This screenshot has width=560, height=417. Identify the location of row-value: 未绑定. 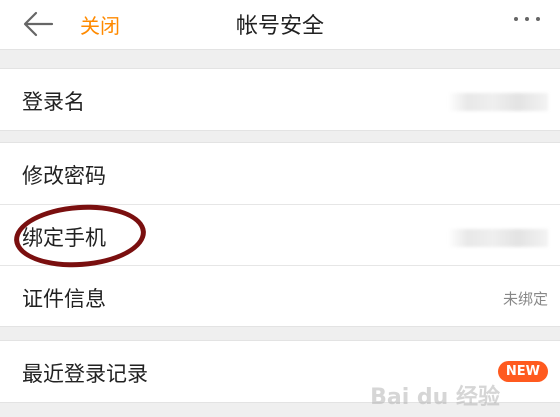
(525, 299).